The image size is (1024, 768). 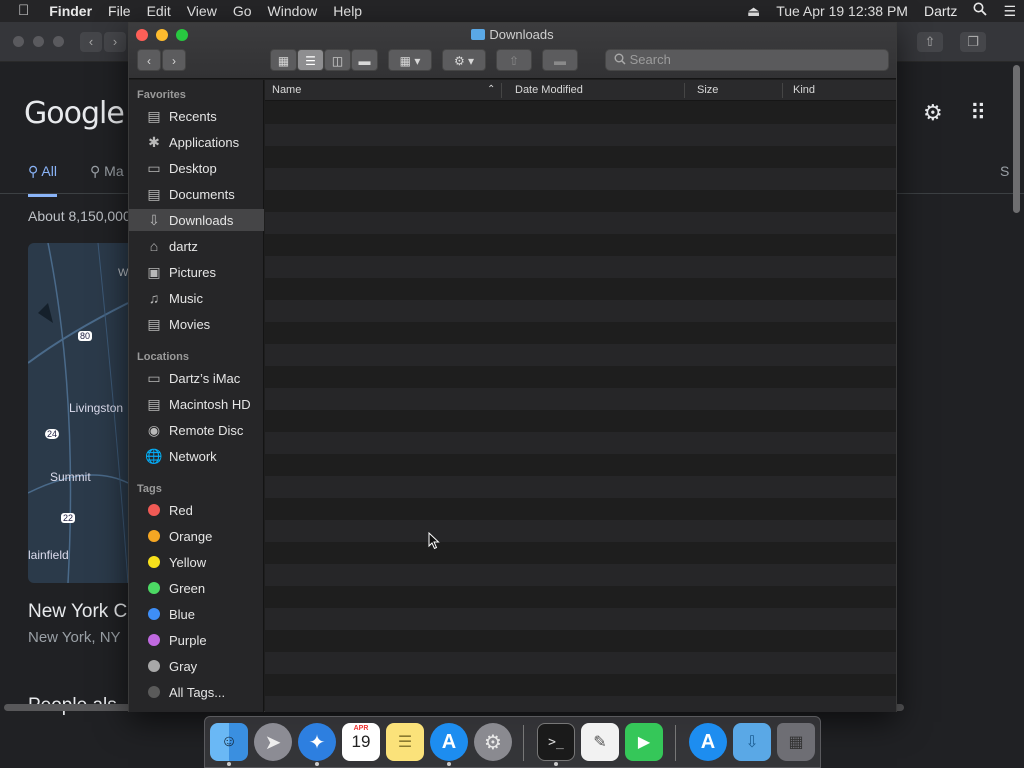 I want to click on launchpad-dock-icon: ➤, so click(x=273, y=742).